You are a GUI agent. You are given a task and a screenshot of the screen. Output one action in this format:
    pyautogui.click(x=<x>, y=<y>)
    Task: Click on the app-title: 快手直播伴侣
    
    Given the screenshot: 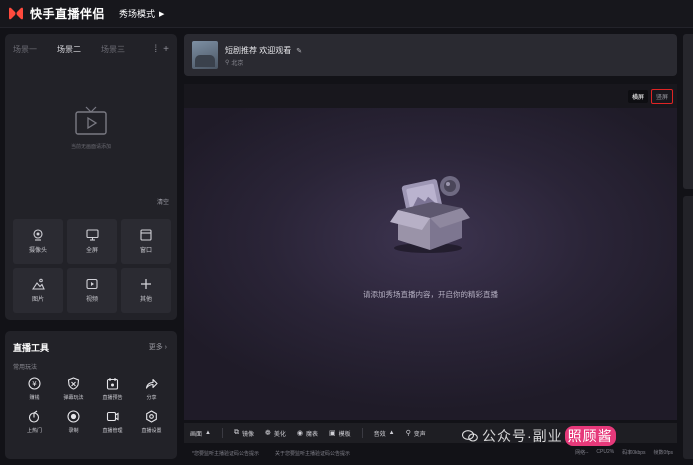 What is the action you would take?
    pyautogui.click(x=68, y=14)
    